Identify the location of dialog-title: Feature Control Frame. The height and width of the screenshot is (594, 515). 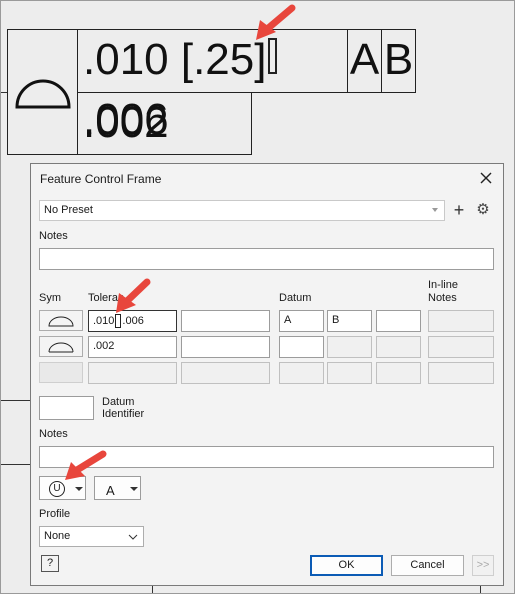
(101, 179).